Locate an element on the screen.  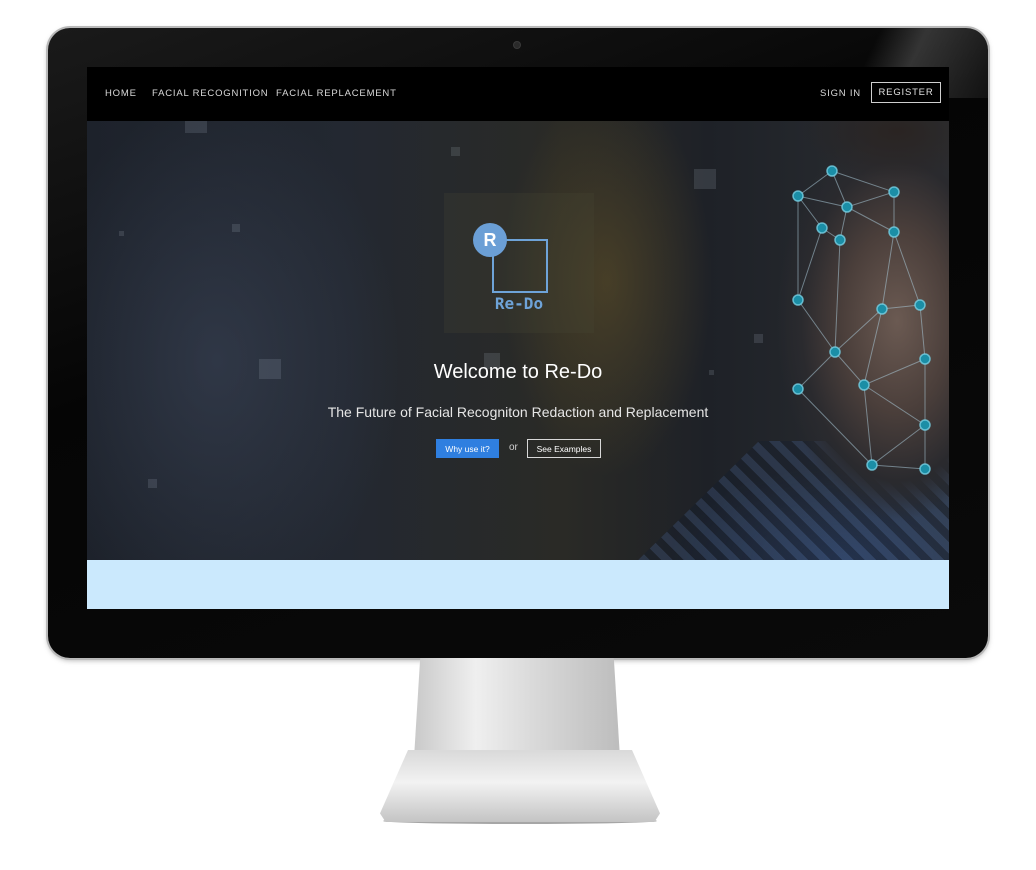
logo-badge: R is located at coordinates (490, 240).